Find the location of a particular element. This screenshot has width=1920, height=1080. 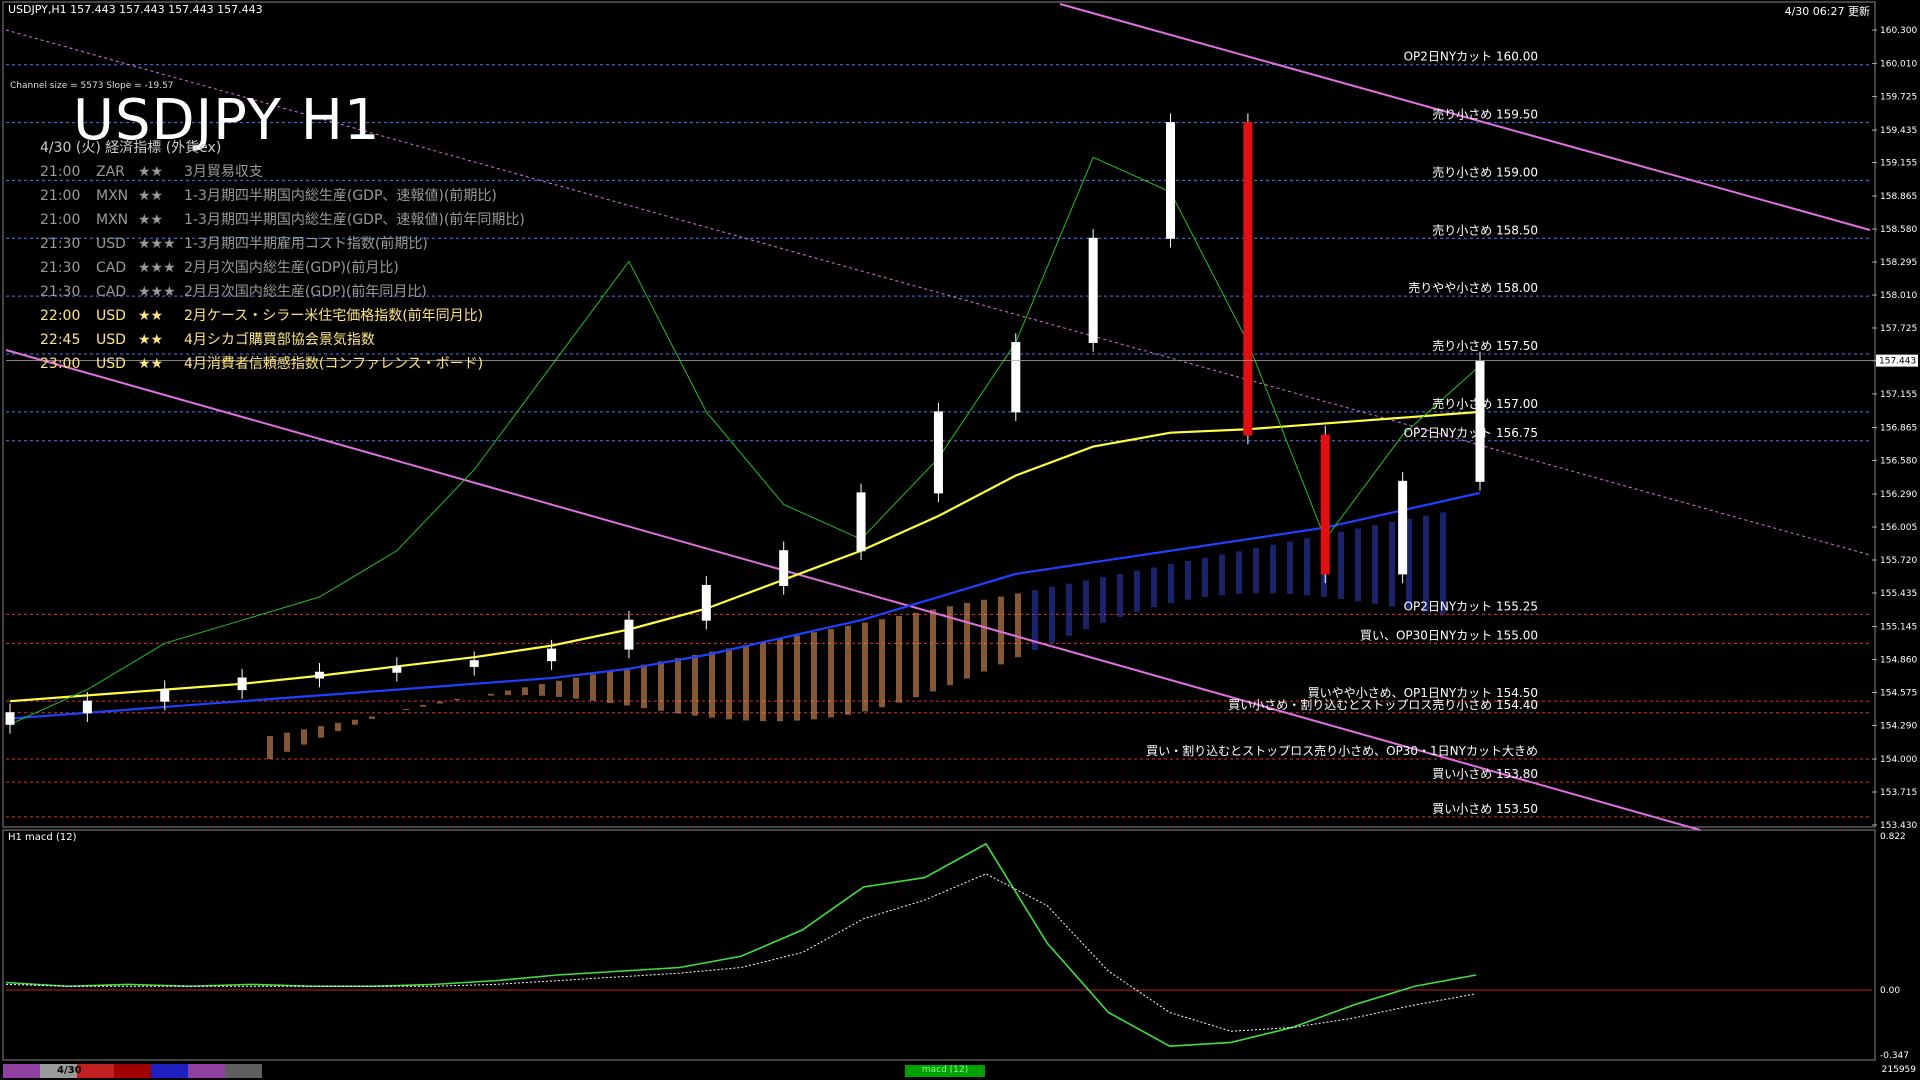

macd-title: H1 macd (12) is located at coordinates (42, 837).